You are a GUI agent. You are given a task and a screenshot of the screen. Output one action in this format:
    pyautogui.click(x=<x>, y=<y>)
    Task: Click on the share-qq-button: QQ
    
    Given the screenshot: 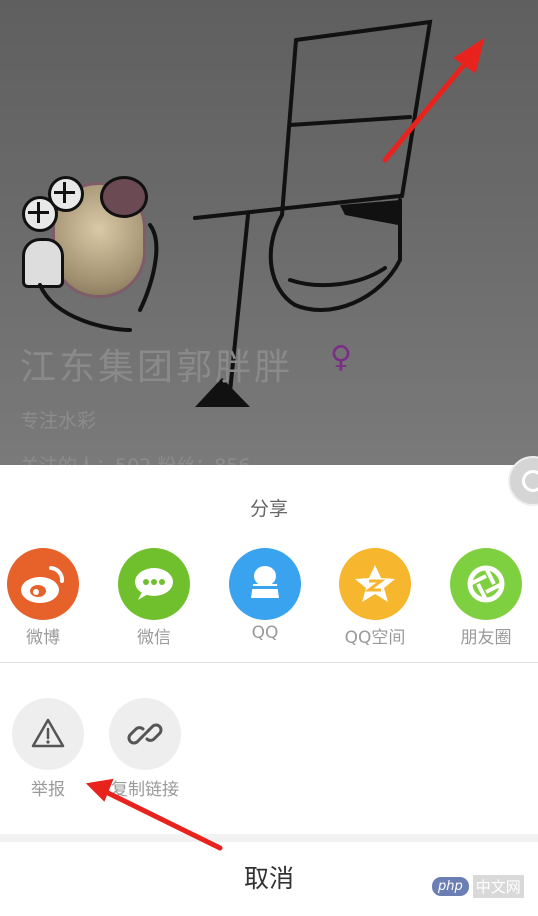 What is the action you would take?
    pyautogui.click(x=265, y=595)
    